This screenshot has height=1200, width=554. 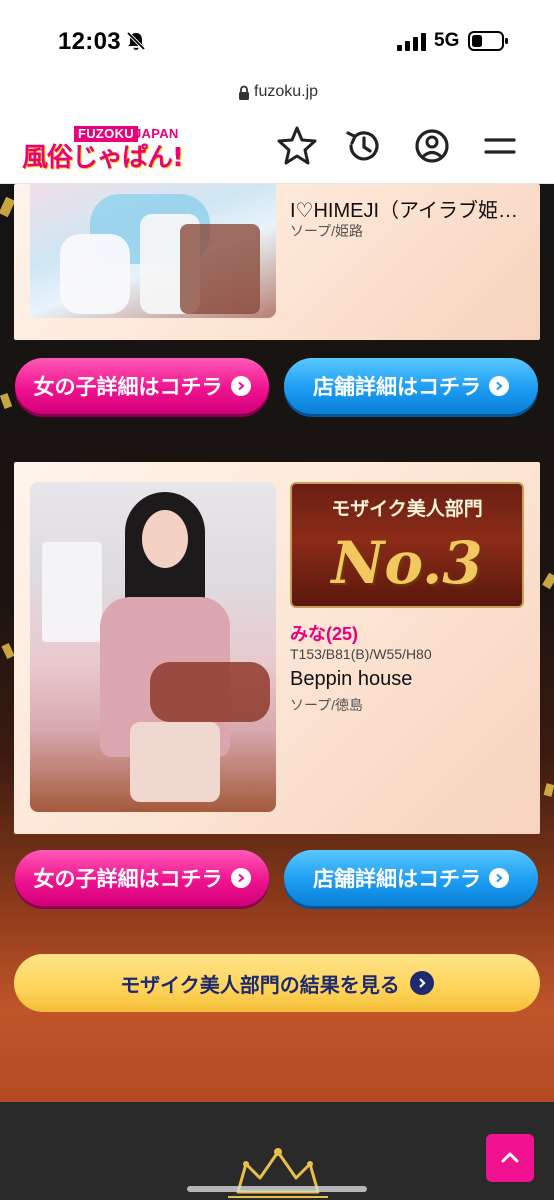 I want to click on logo-fuzoku-text: FUZOKU, so click(x=106, y=134).